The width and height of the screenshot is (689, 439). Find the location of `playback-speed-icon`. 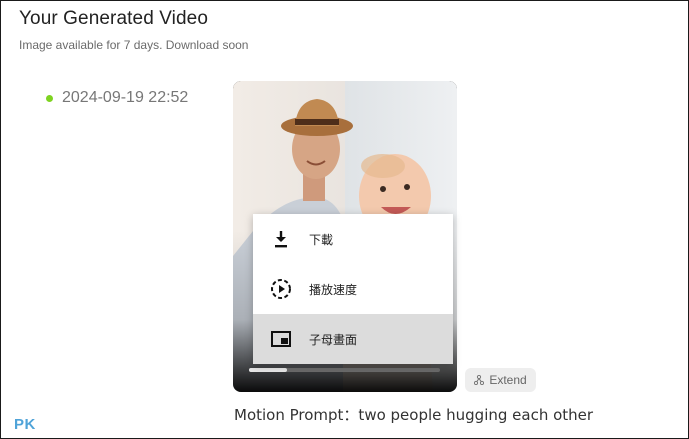

playback-speed-icon is located at coordinates (281, 289).